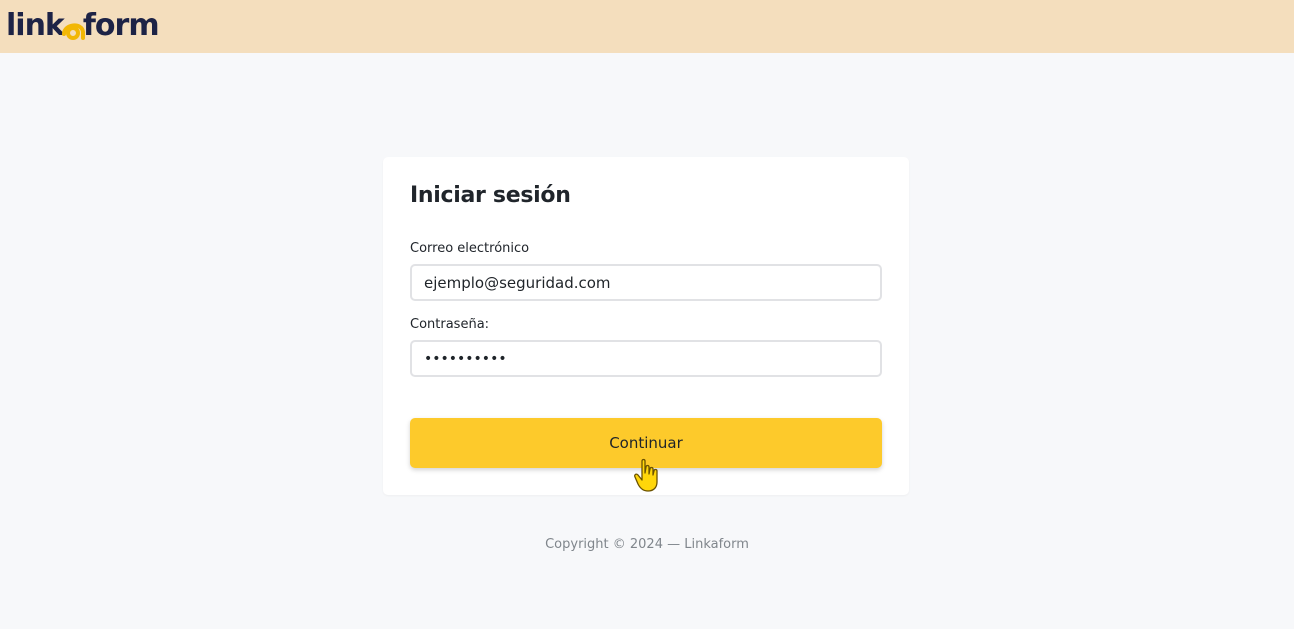 Image resolution: width=1294 pixels, height=629 pixels. What do you see at coordinates (646, 443) in the screenshot?
I see `continue-button: Continuar` at bounding box center [646, 443].